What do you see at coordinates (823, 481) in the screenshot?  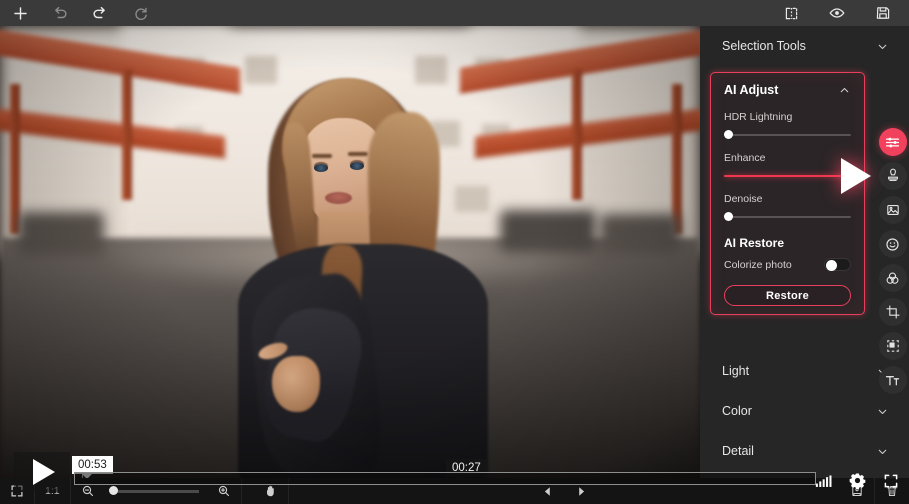 I see `quality-bars-icon` at bounding box center [823, 481].